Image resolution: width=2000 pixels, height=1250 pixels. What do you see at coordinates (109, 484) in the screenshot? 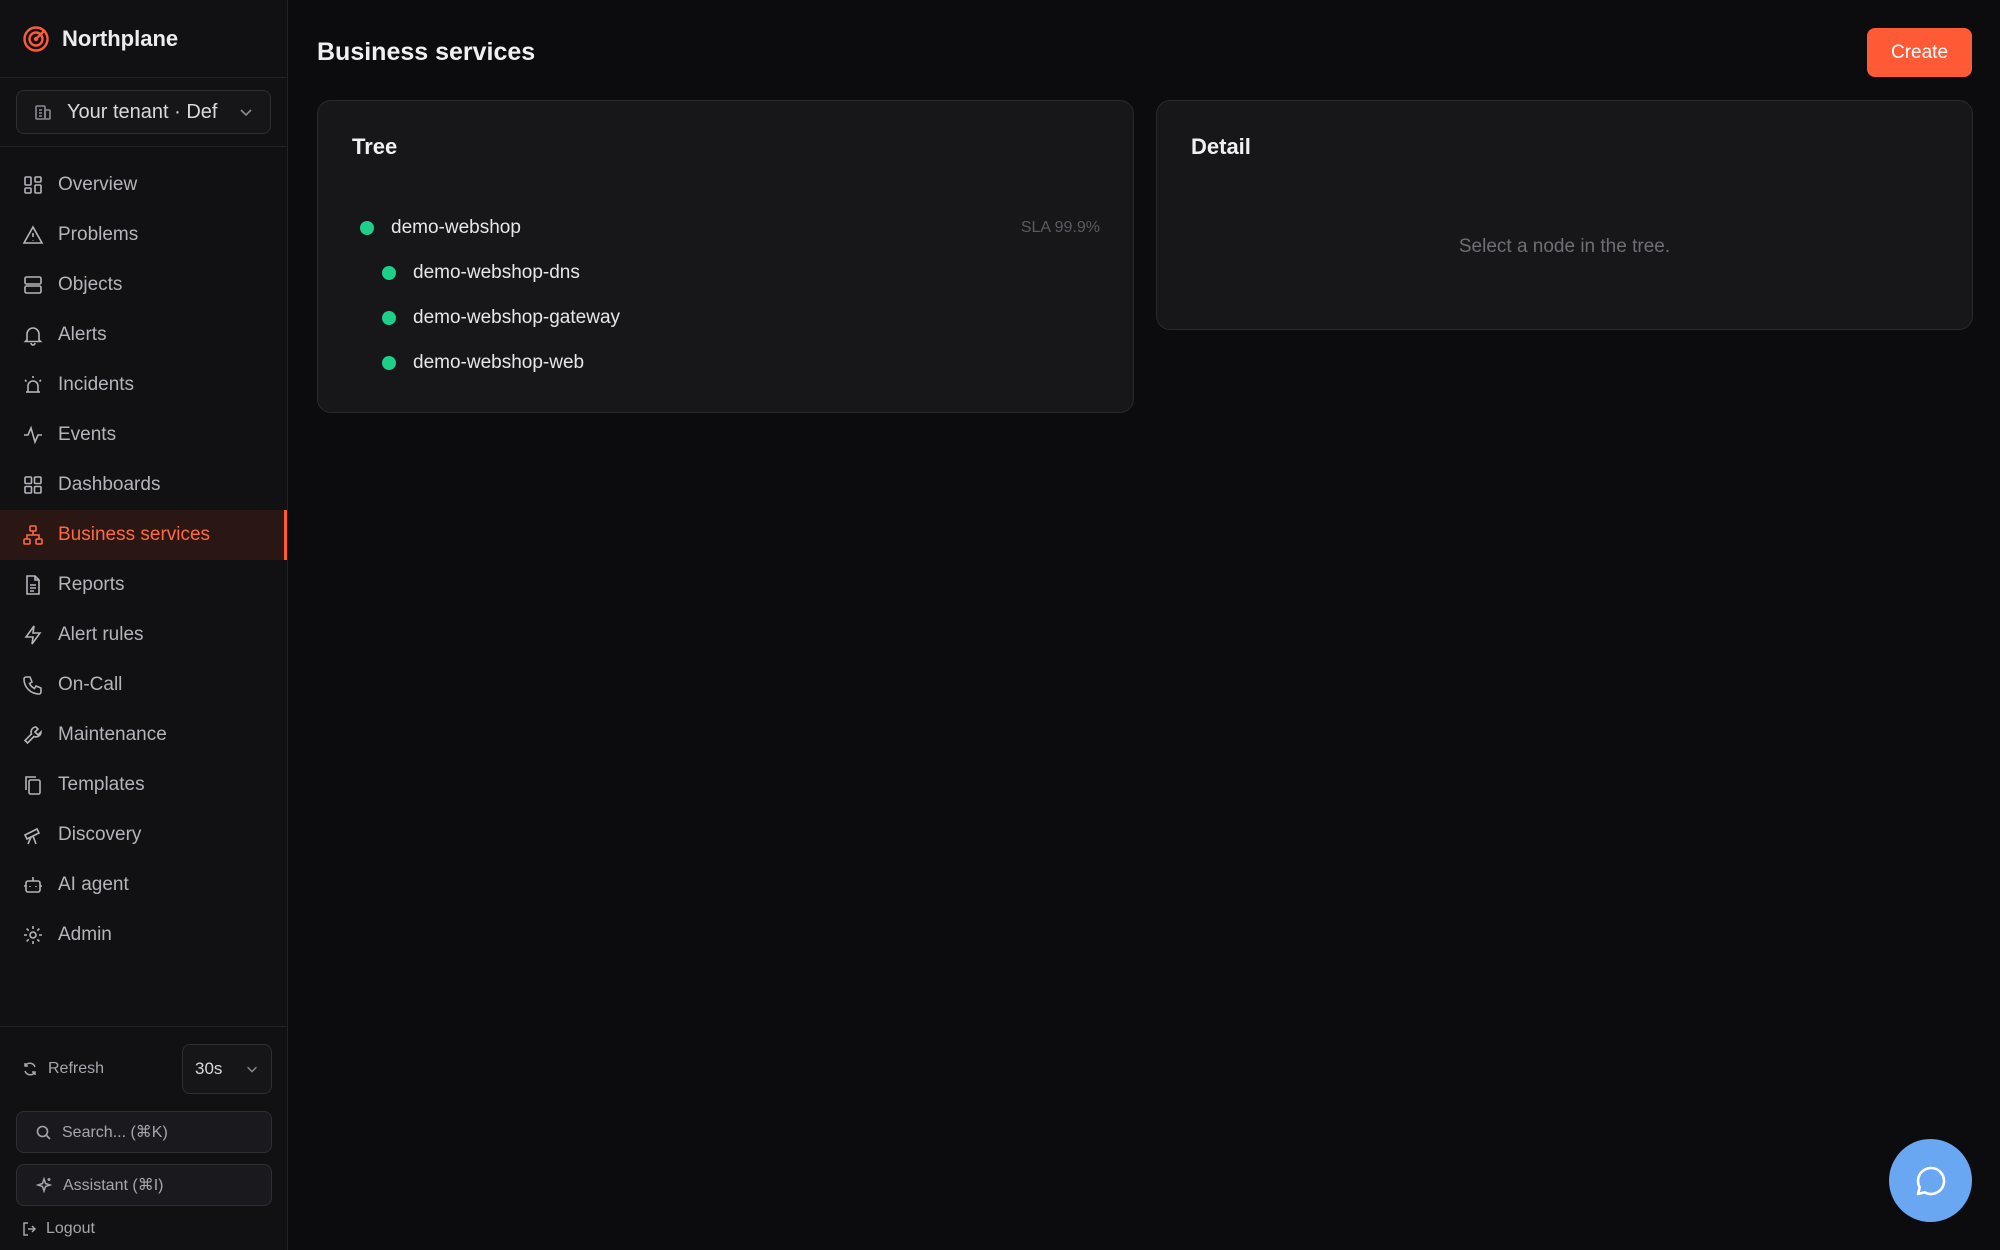
I see `nav-label: Dashboards` at bounding box center [109, 484].